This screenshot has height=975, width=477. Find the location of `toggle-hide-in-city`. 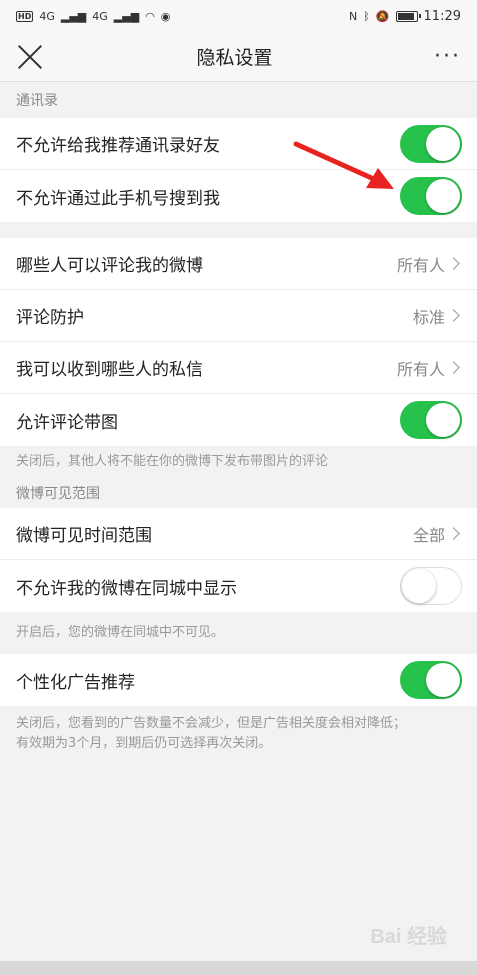

toggle-hide-in-city is located at coordinates (431, 586).